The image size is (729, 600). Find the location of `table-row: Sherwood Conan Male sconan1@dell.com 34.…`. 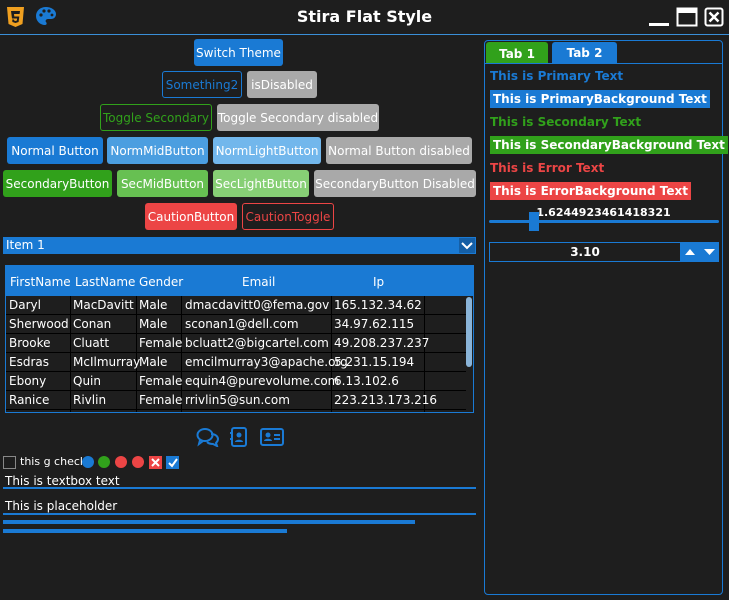

table-row: Sherwood Conan Male sconan1@dell.com 34.… is located at coordinates (236, 324).